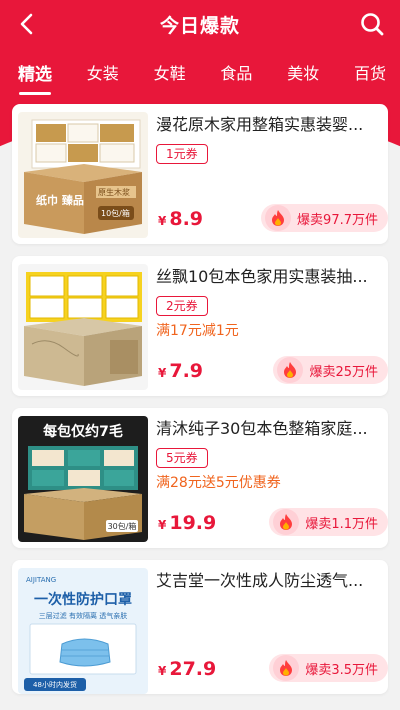 This screenshot has width=400, height=710. What do you see at coordinates (272, 327) in the screenshot?
I see `product-info: 丝飘10包本色家用实惠装抽... 2元券 满17元减1元 ¥7.9 爆卖25万件` at bounding box center [272, 327].